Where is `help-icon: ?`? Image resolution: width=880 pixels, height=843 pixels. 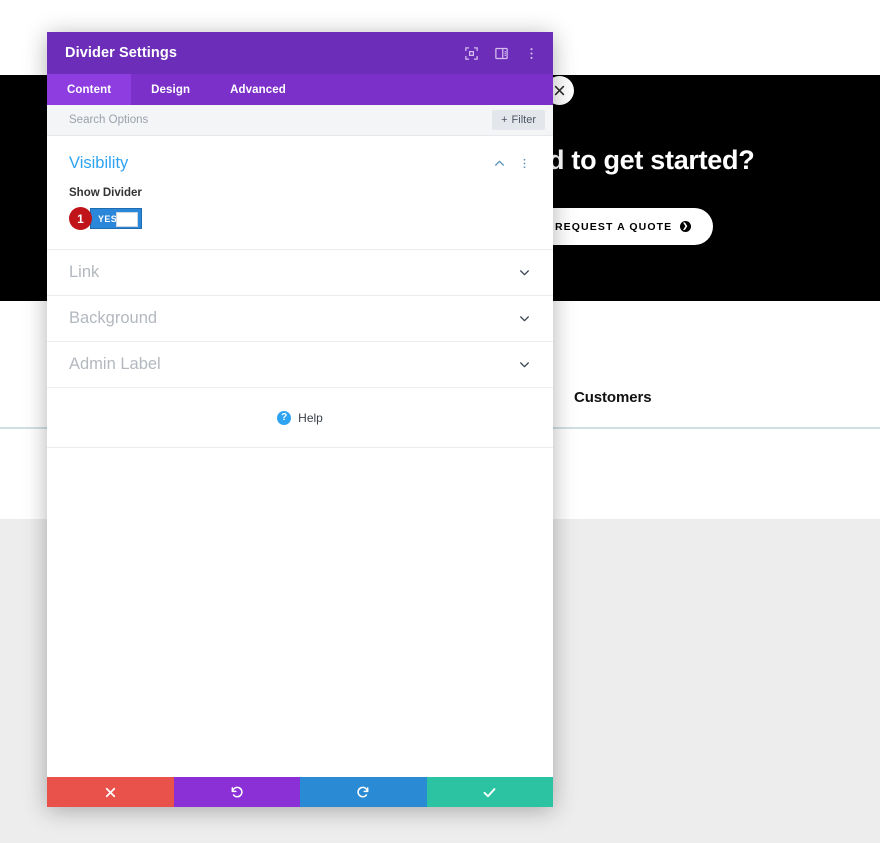 help-icon: ? is located at coordinates (284, 417).